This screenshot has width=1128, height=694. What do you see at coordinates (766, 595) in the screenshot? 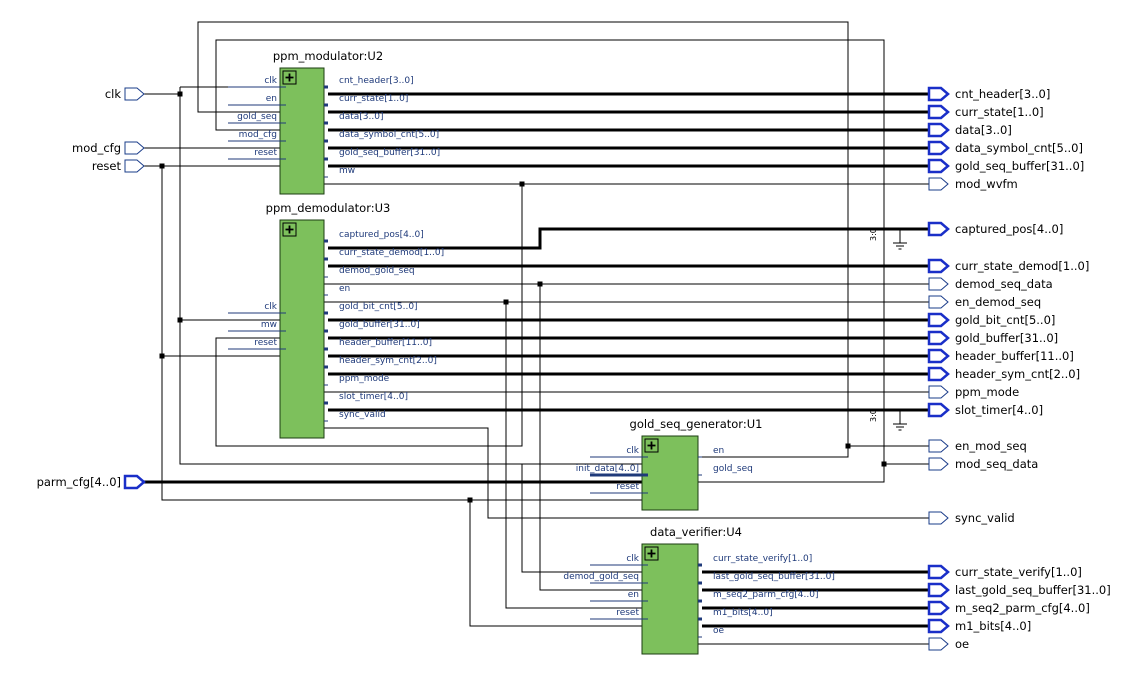
I see `output-pin-label: m_seq2_parm_cfg[4..0]` at bounding box center [766, 595].